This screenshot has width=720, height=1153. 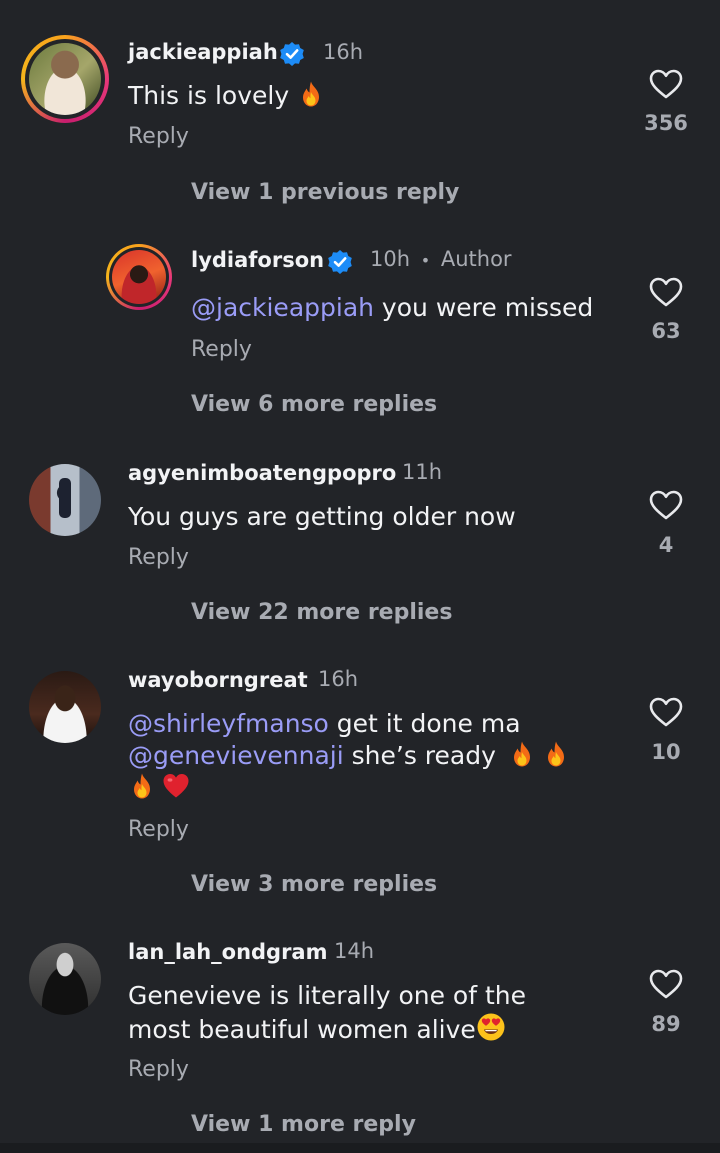 What do you see at coordinates (322, 516) in the screenshot?
I see `comment-text: You guys are getting older now` at bounding box center [322, 516].